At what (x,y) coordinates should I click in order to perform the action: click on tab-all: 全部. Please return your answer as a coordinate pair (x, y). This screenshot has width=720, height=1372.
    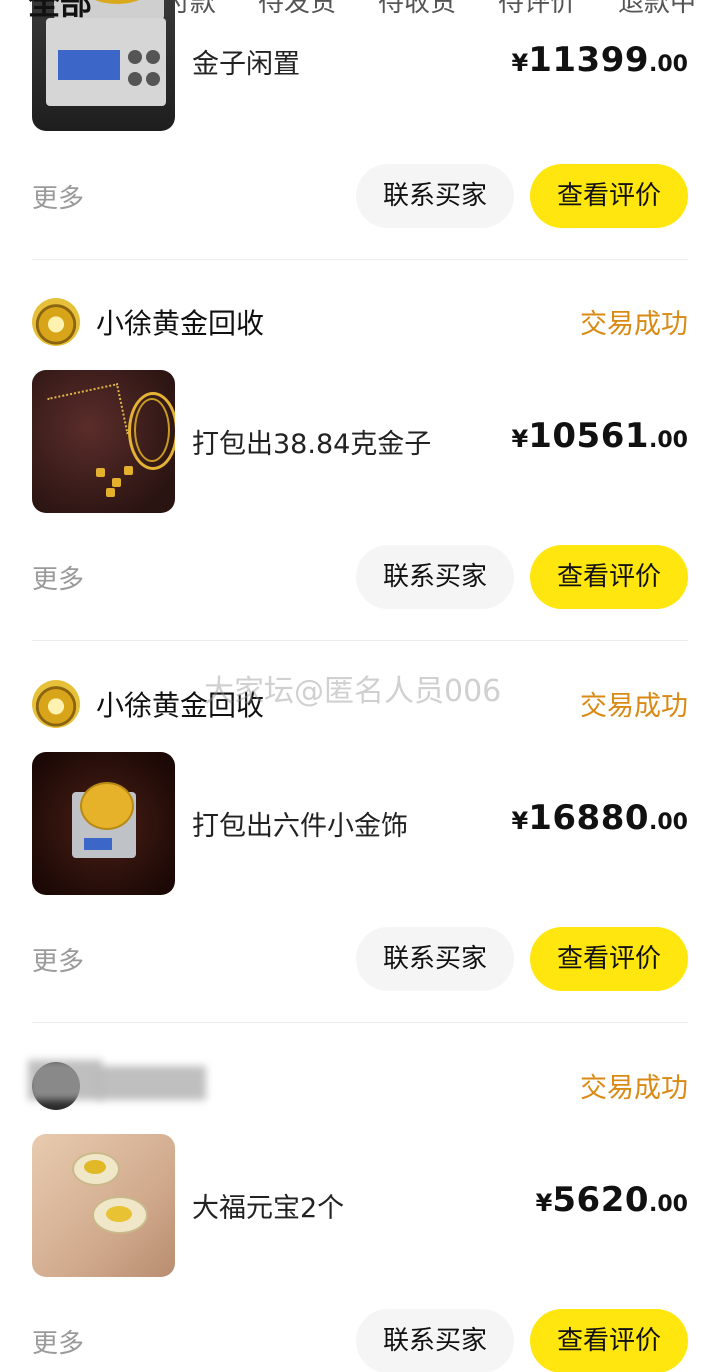
    Looking at the image, I should click on (60, 10).